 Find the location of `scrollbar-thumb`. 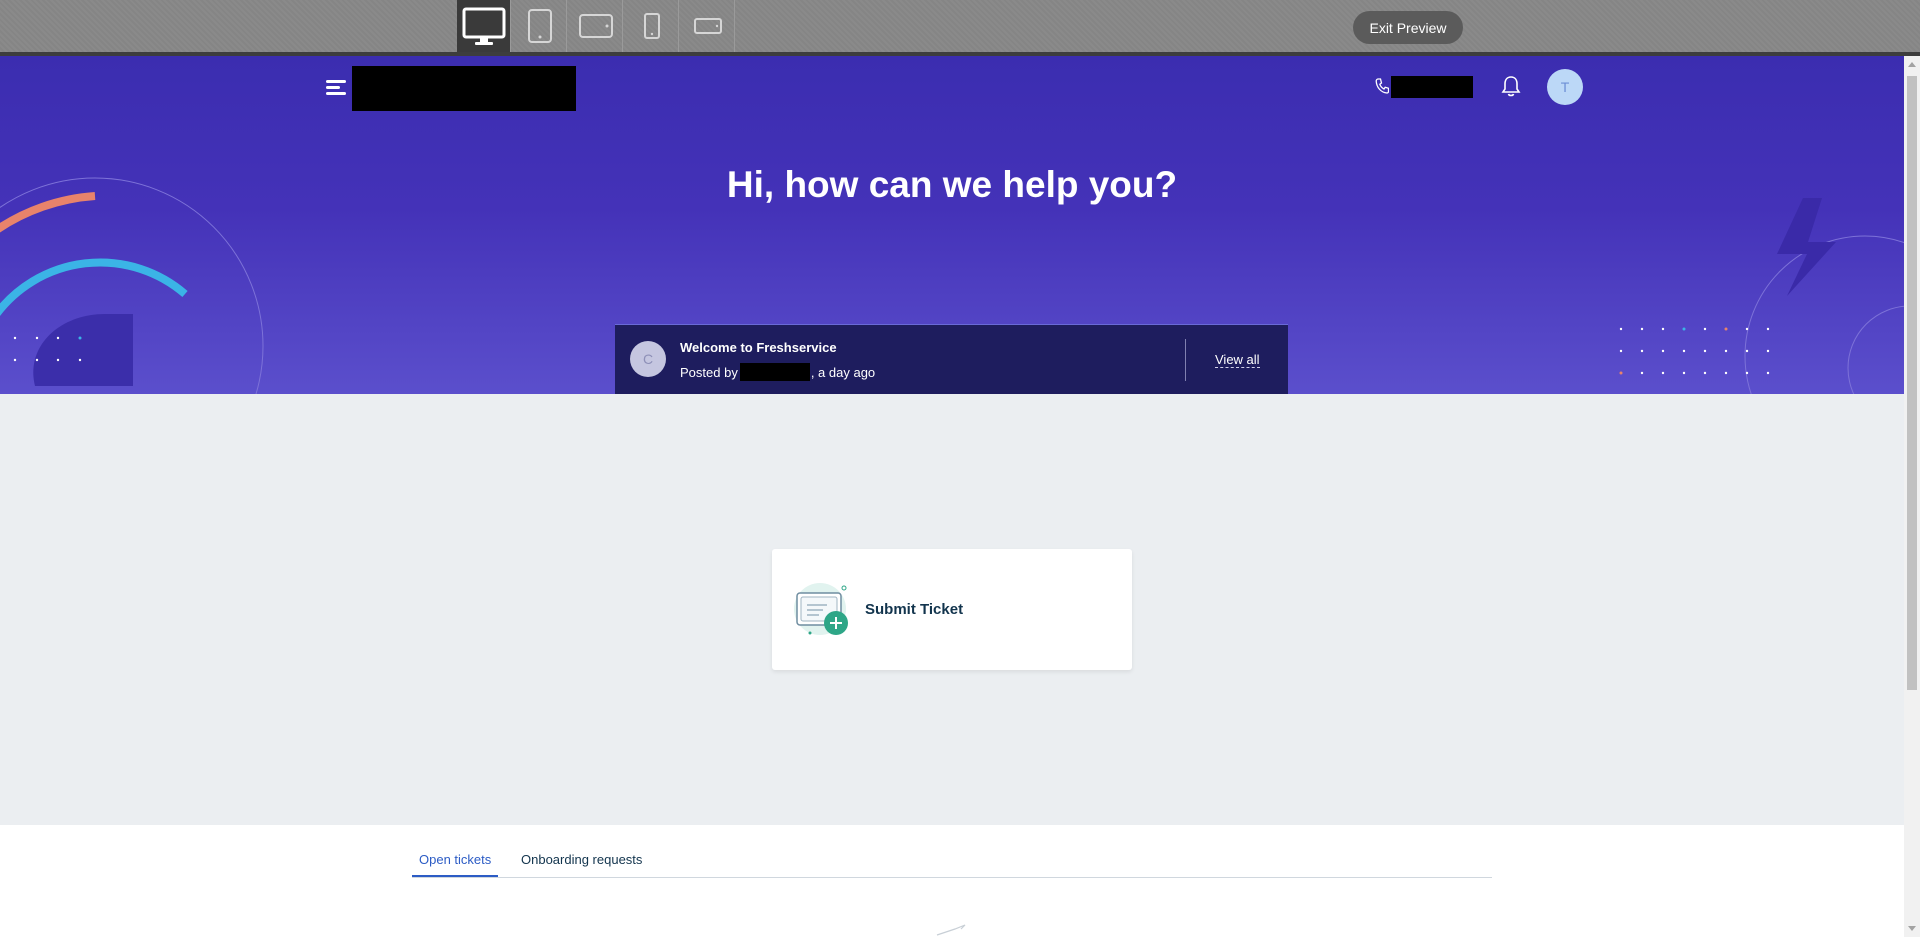

scrollbar-thumb is located at coordinates (1912, 383).